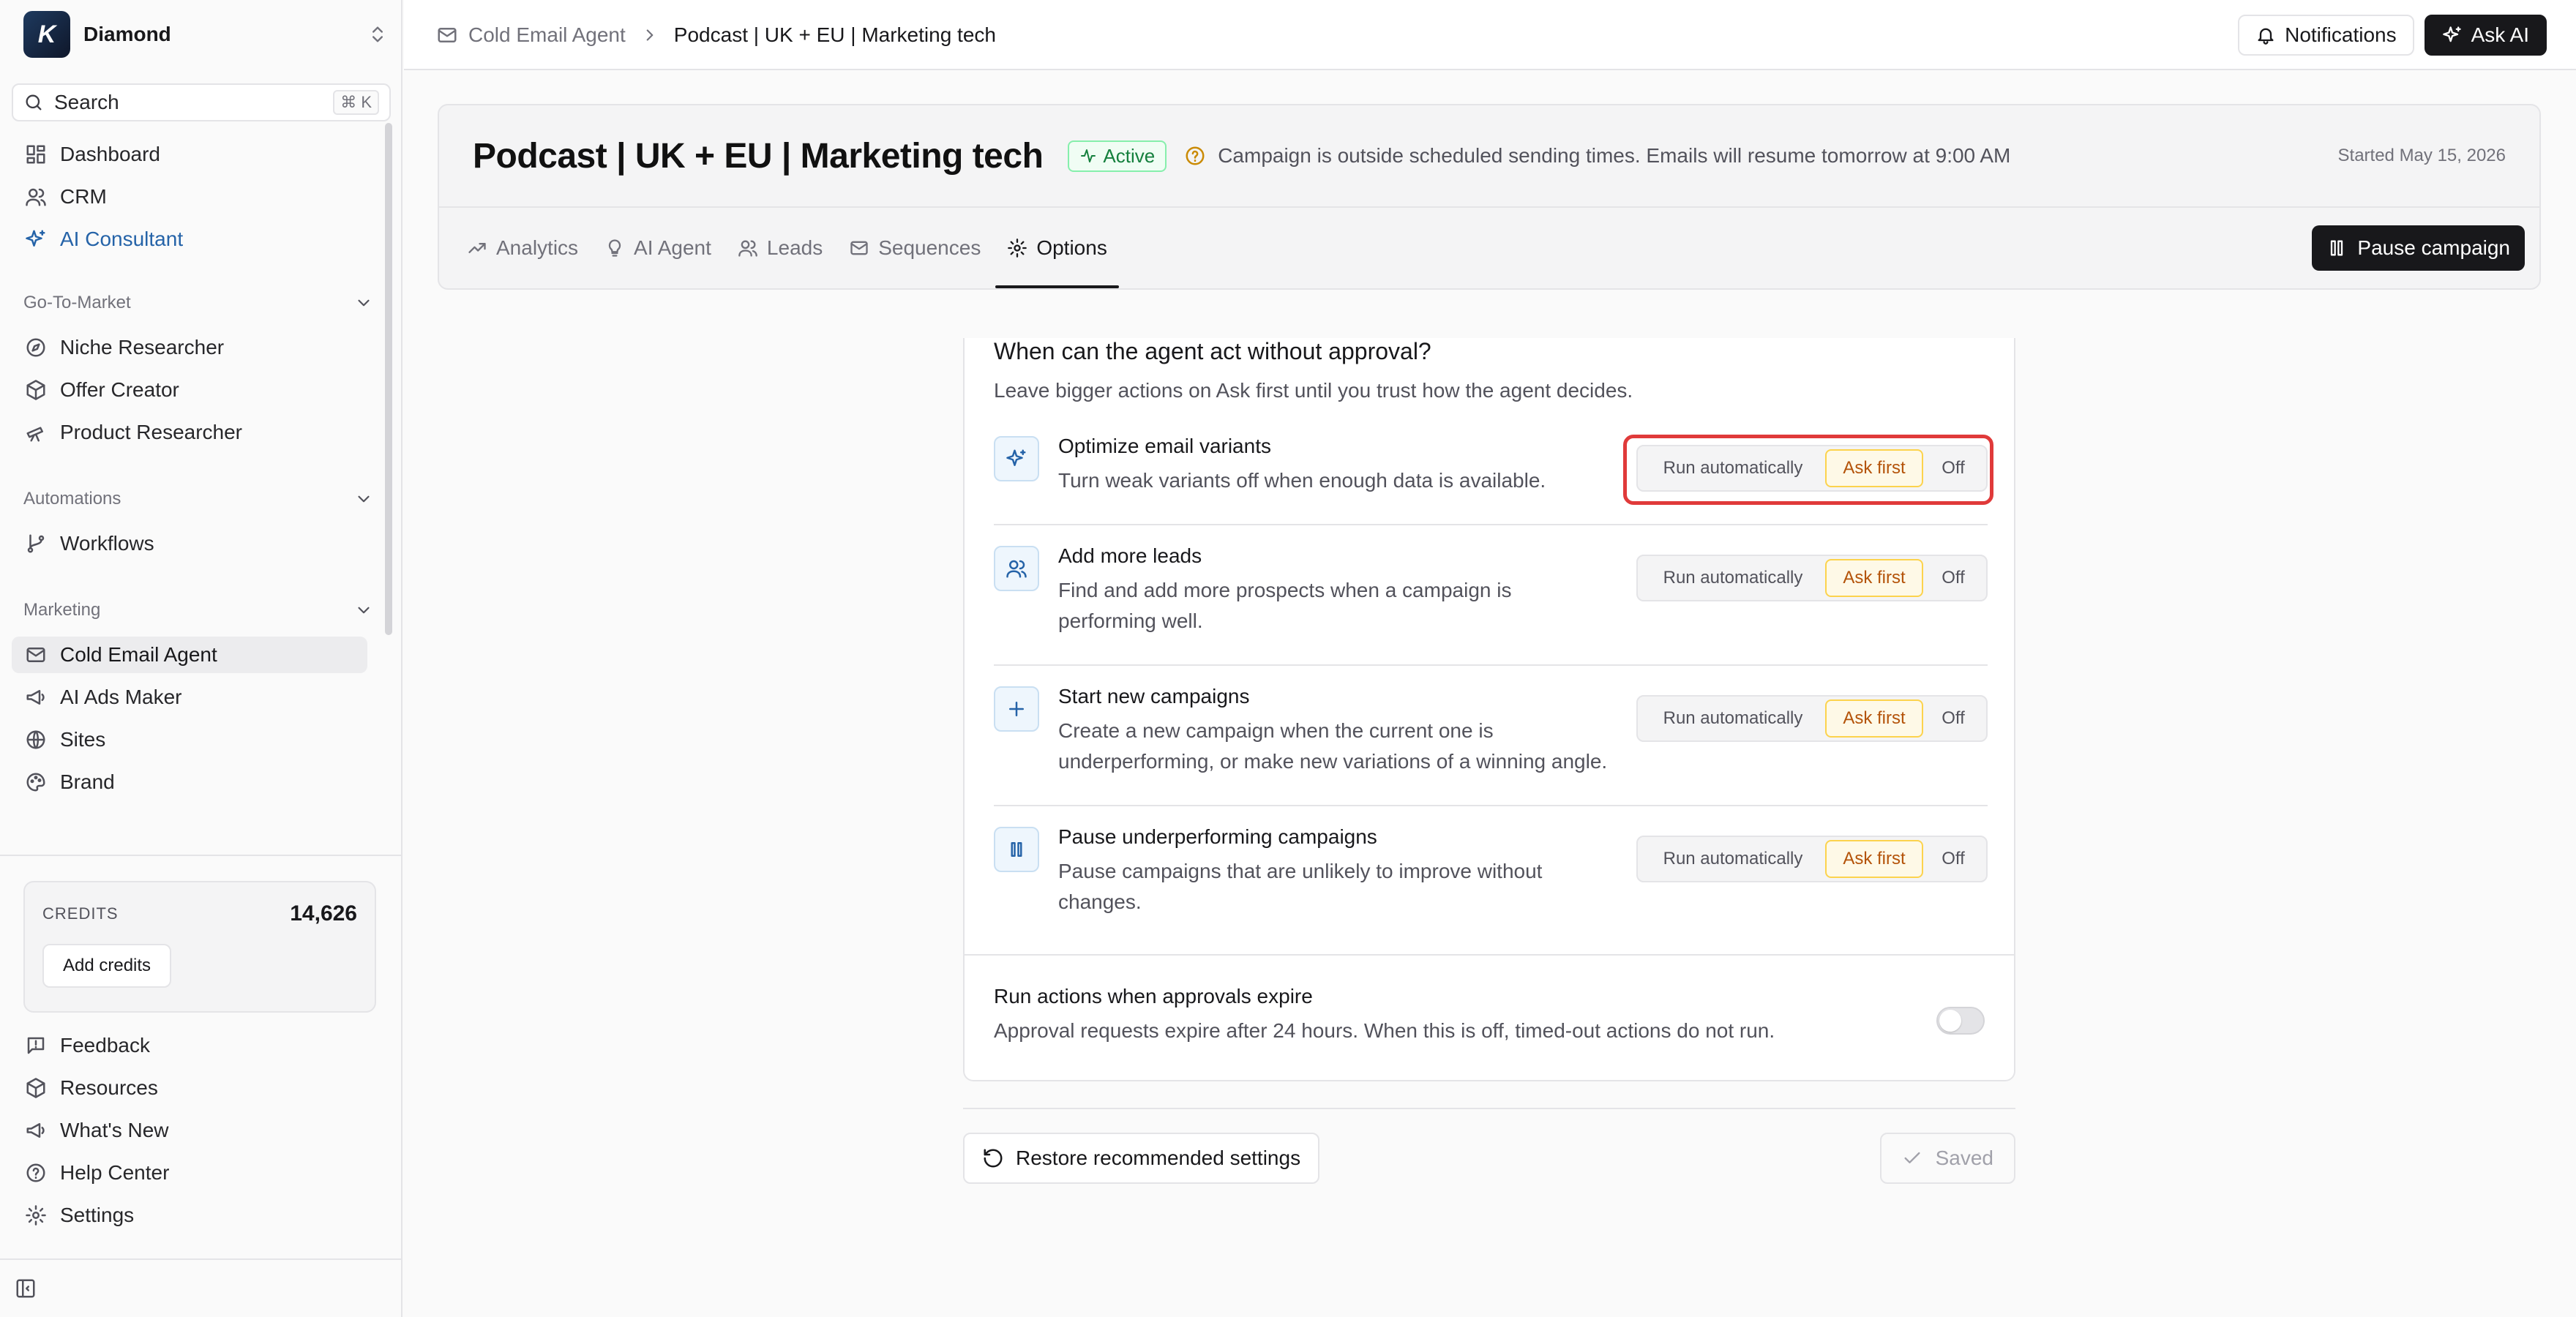 The height and width of the screenshot is (1317, 2576). I want to click on sidebar-scrollbar, so click(388, 379).